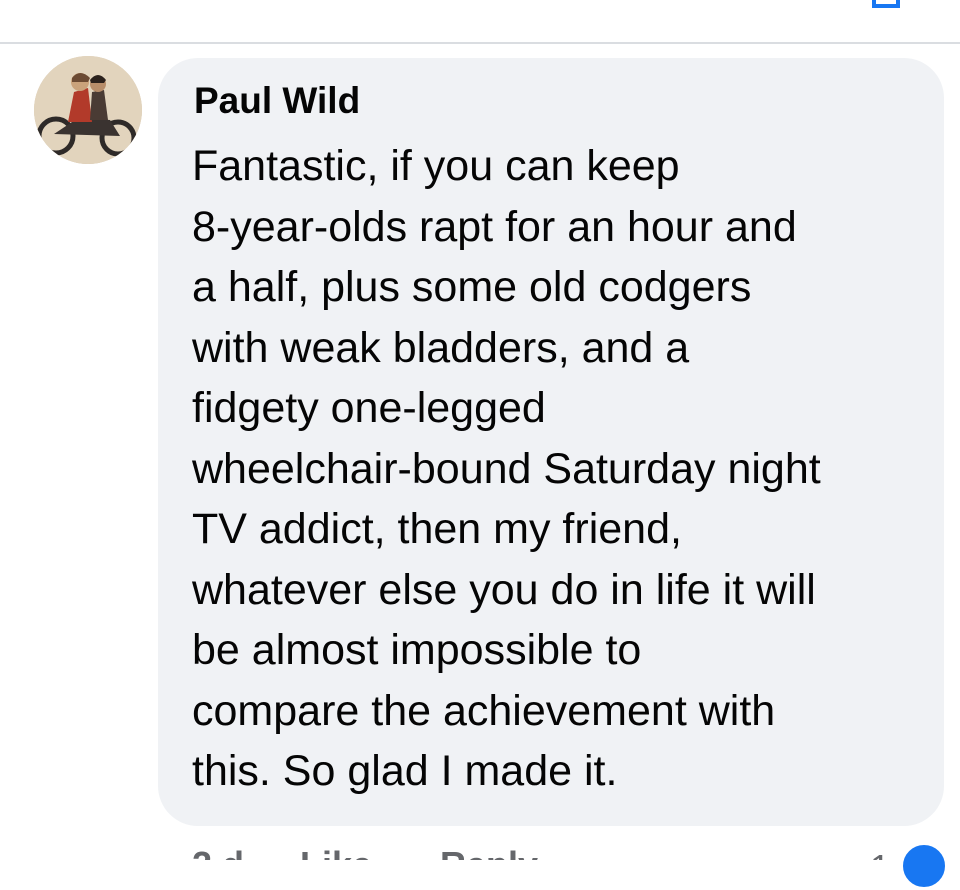 Image resolution: width=960 pixels, height=890 pixels. Describe the element at coordinates (484, 710) in the screenshot. I see `comment-line: compare the achievement with` at that location.